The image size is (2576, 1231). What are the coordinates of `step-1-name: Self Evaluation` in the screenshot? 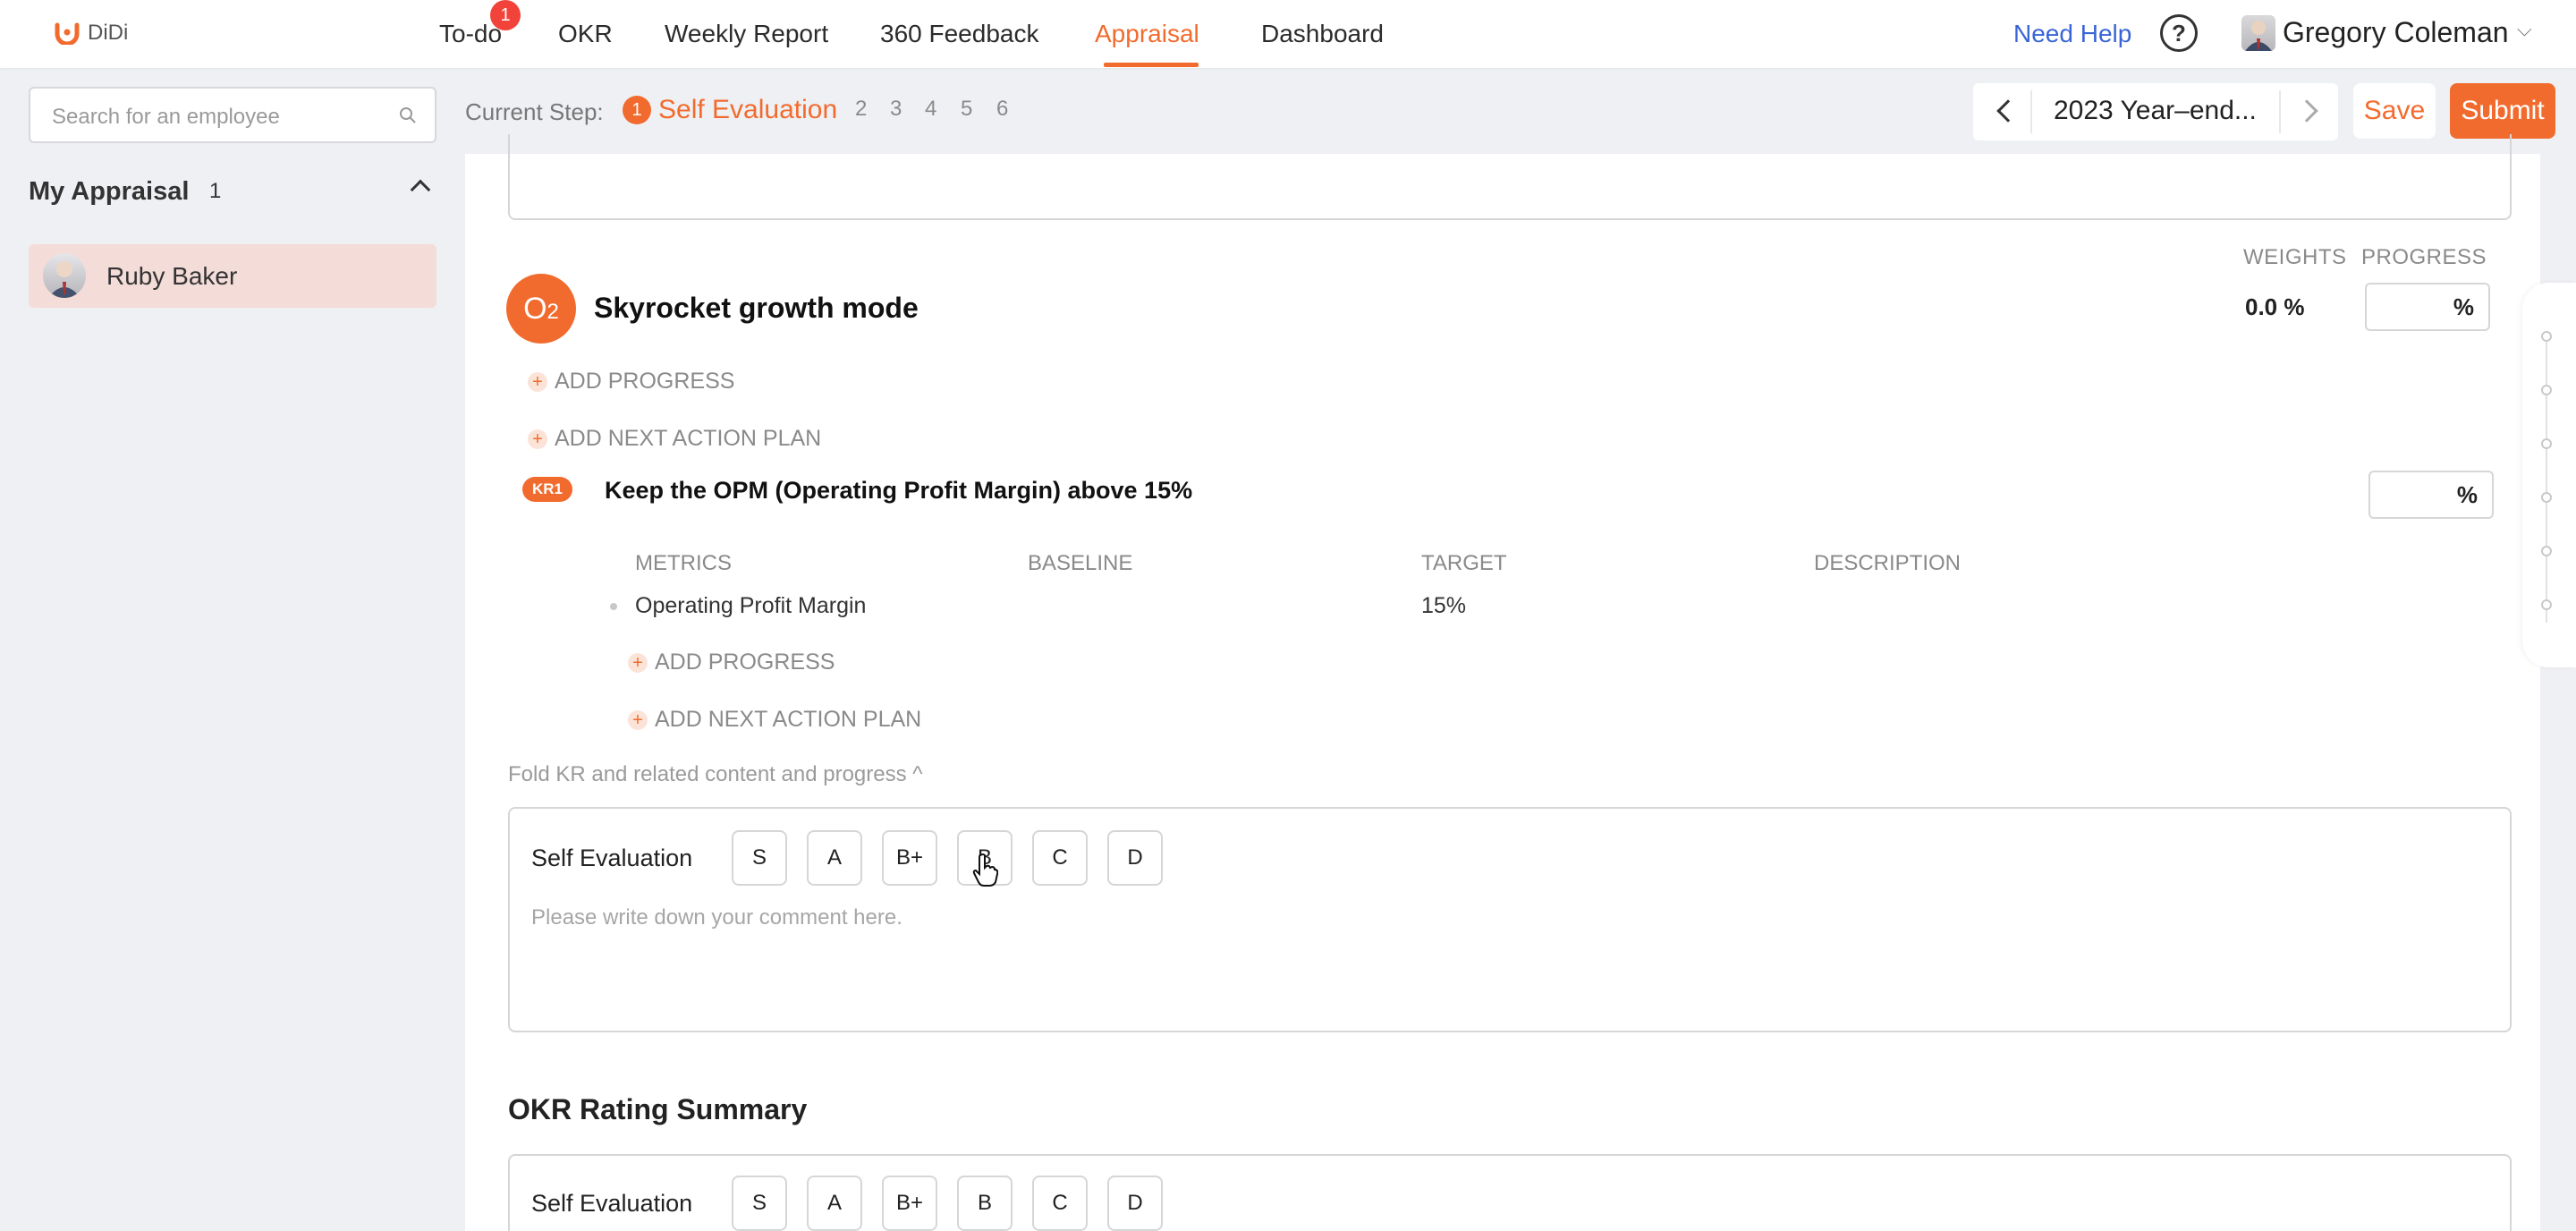 It's located at (747, 110).